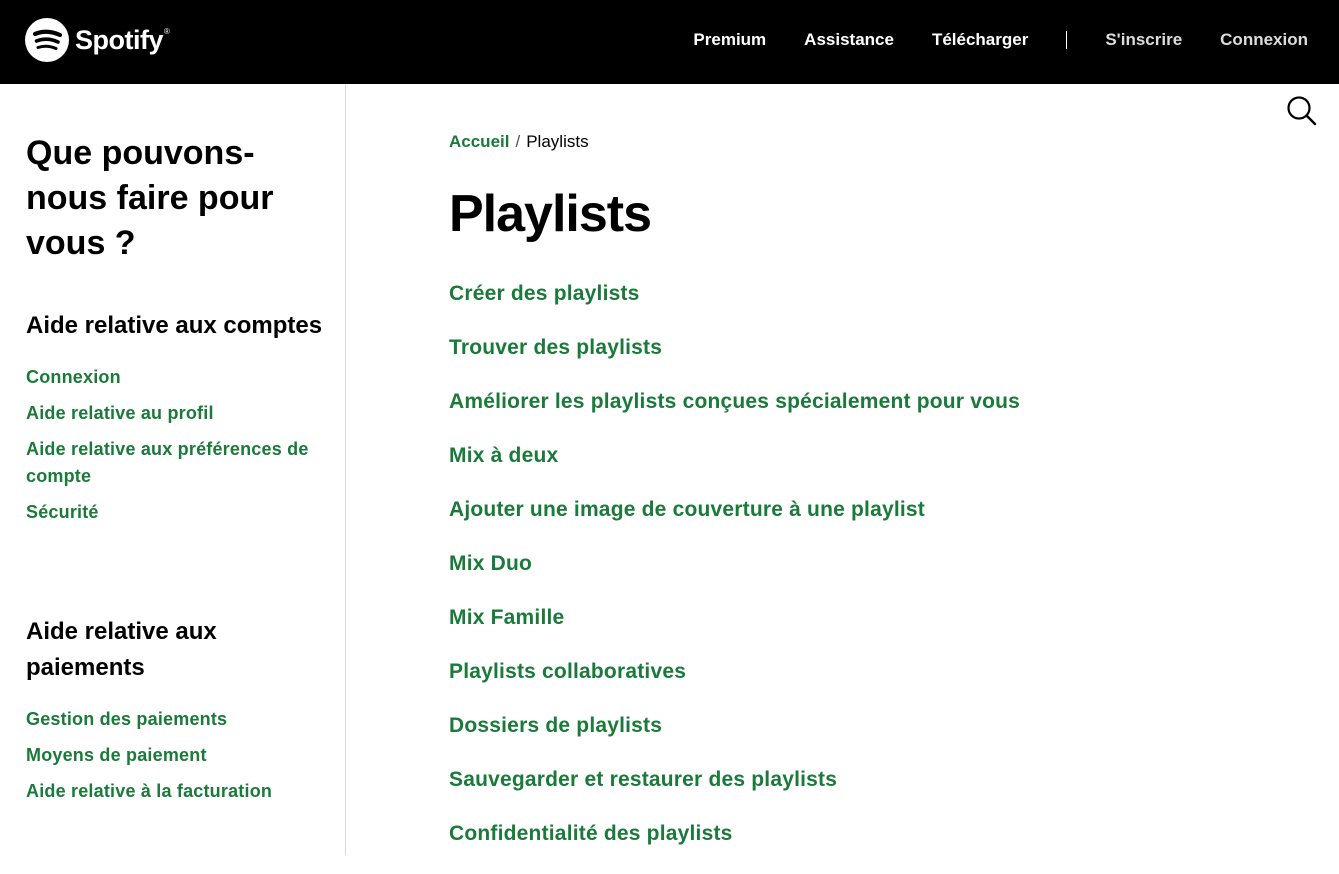 Image resolution: width=1339 pixels, height=874 pixels. What do you see at coordinates (167, 31) in the screenshot?
I see `logo-registered-mark: ®` at bounding box center [167, 31].